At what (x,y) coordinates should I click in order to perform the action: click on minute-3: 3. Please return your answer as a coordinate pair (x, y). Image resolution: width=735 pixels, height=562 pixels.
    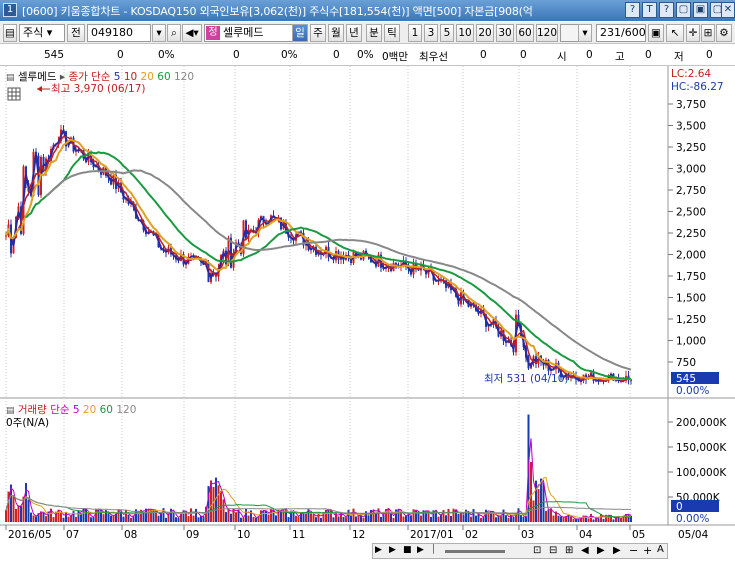
    Looking at the image, I should click on (431, 33).